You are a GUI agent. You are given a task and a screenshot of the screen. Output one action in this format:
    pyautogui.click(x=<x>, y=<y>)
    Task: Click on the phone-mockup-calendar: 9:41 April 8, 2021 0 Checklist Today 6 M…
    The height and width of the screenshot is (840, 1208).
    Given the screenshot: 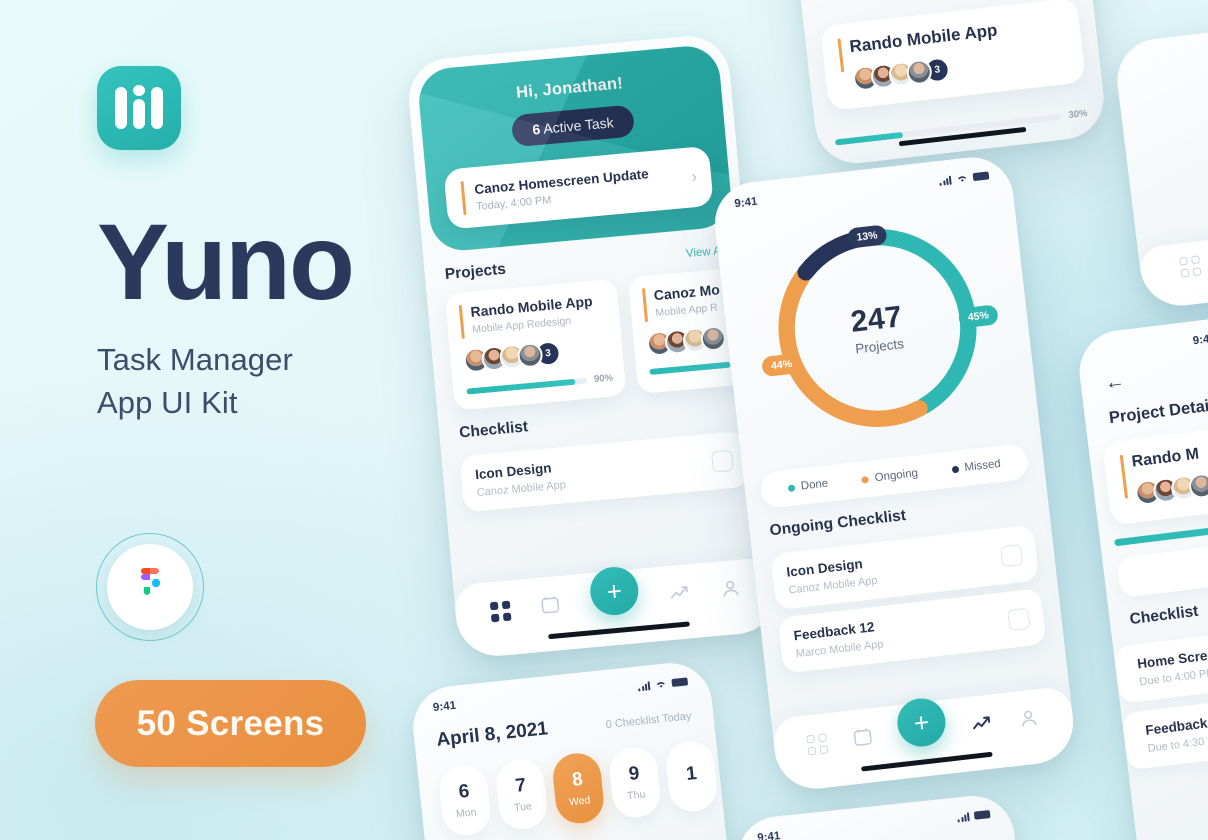 What is the action you would take?
    pyautogui.click(x=574, y=749)
    